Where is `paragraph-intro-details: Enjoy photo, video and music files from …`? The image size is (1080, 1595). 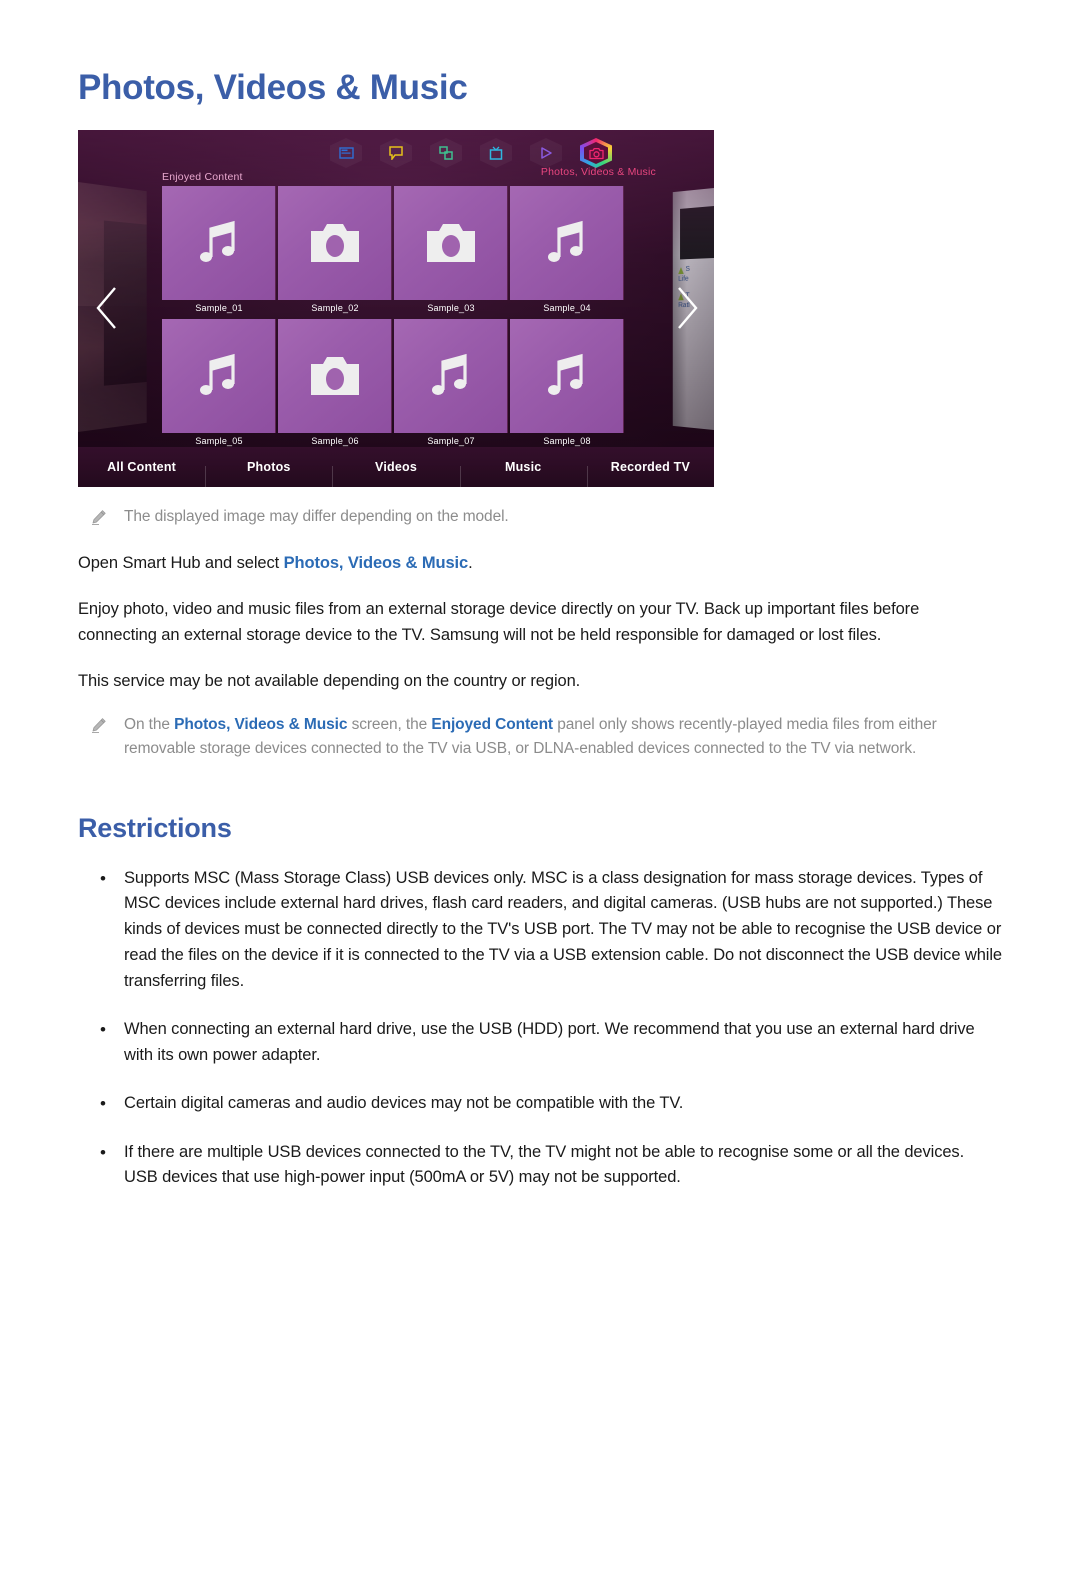 paragraph-intro-details: Enjoy photo, video and music files from … is located at coordinates (499, 621).